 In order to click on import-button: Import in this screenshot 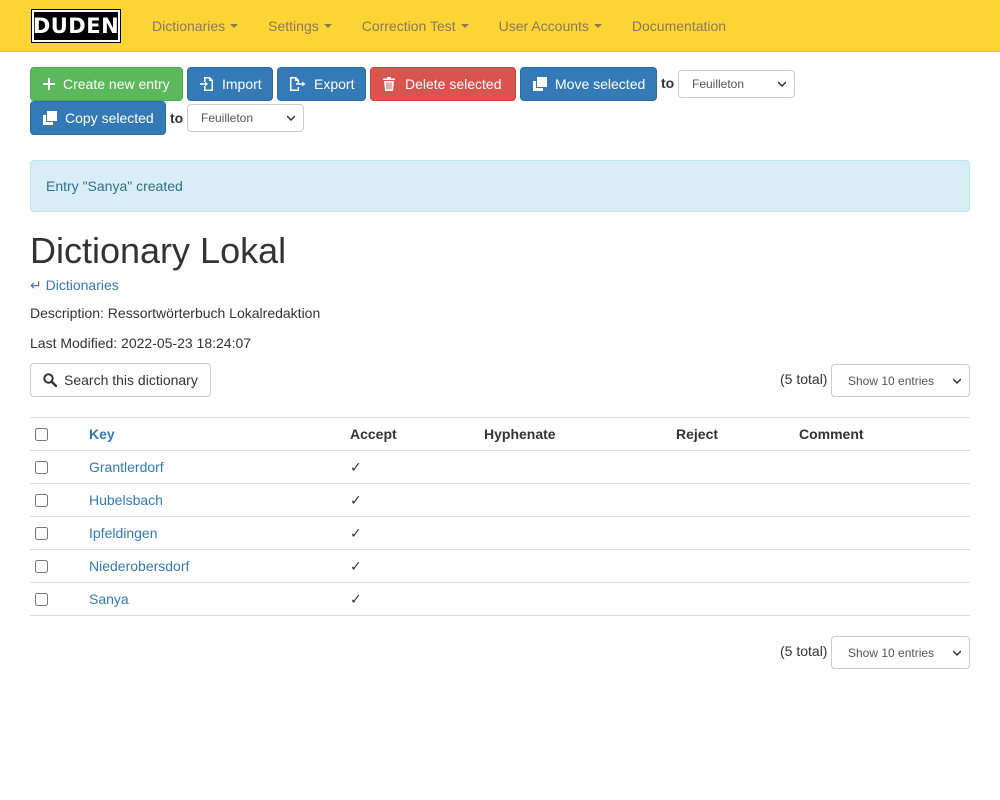, I will do `click(230, 84)`.